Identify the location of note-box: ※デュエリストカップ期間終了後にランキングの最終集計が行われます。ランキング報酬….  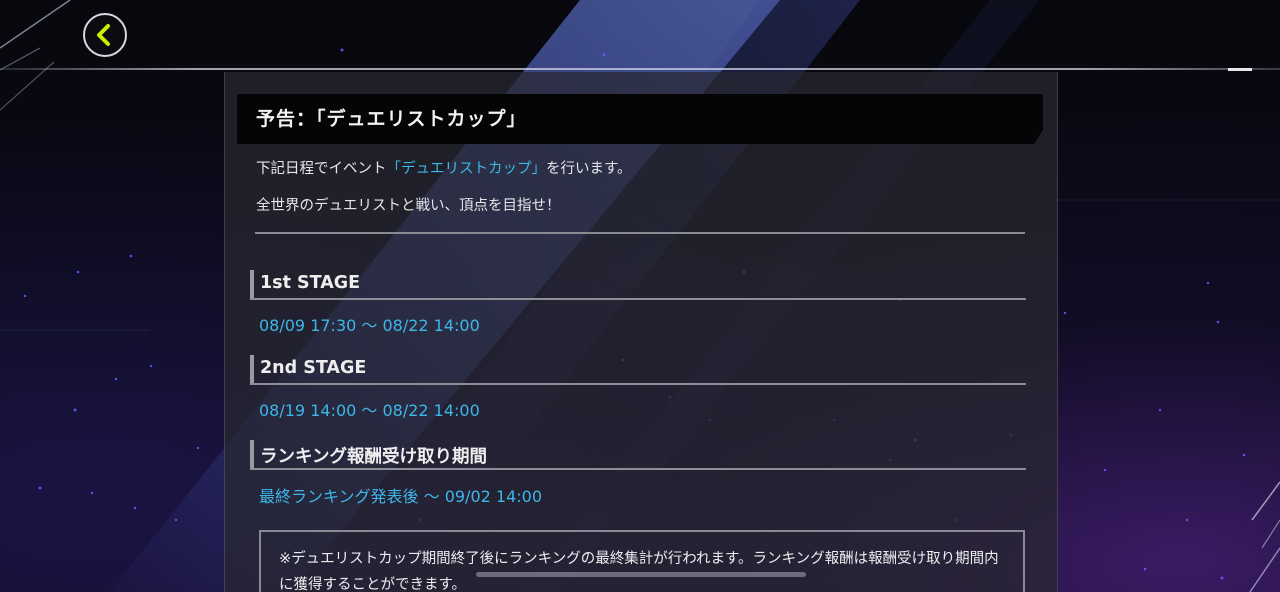
(642, 561).